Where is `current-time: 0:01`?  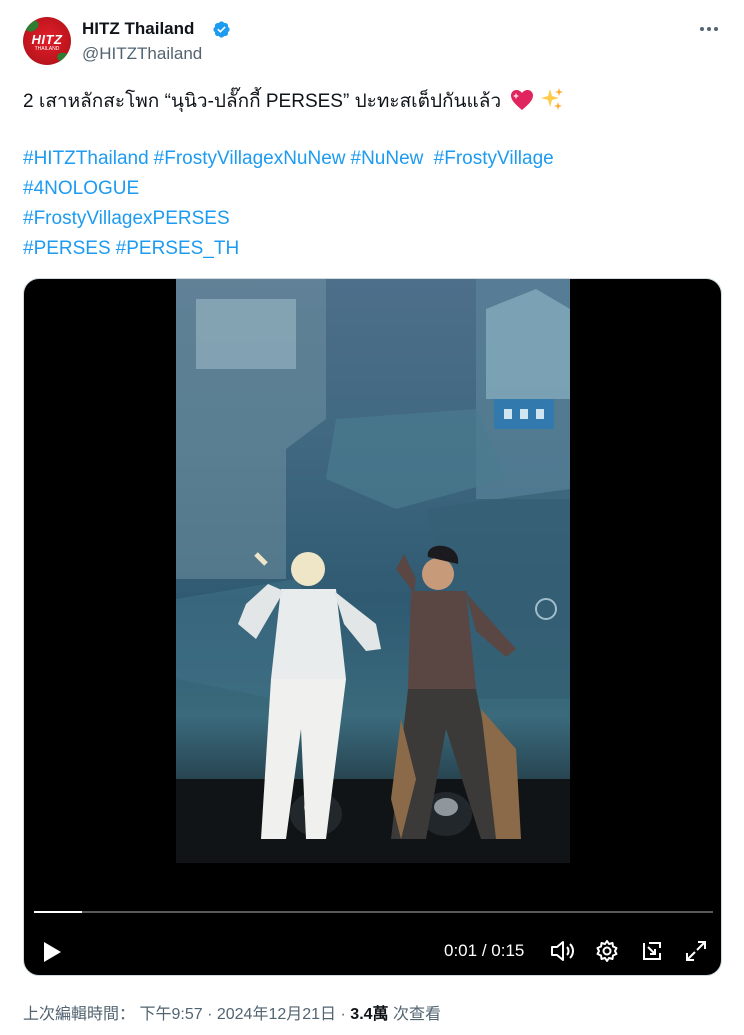 current-time: 0:01 is located at coordinates (461, 950).